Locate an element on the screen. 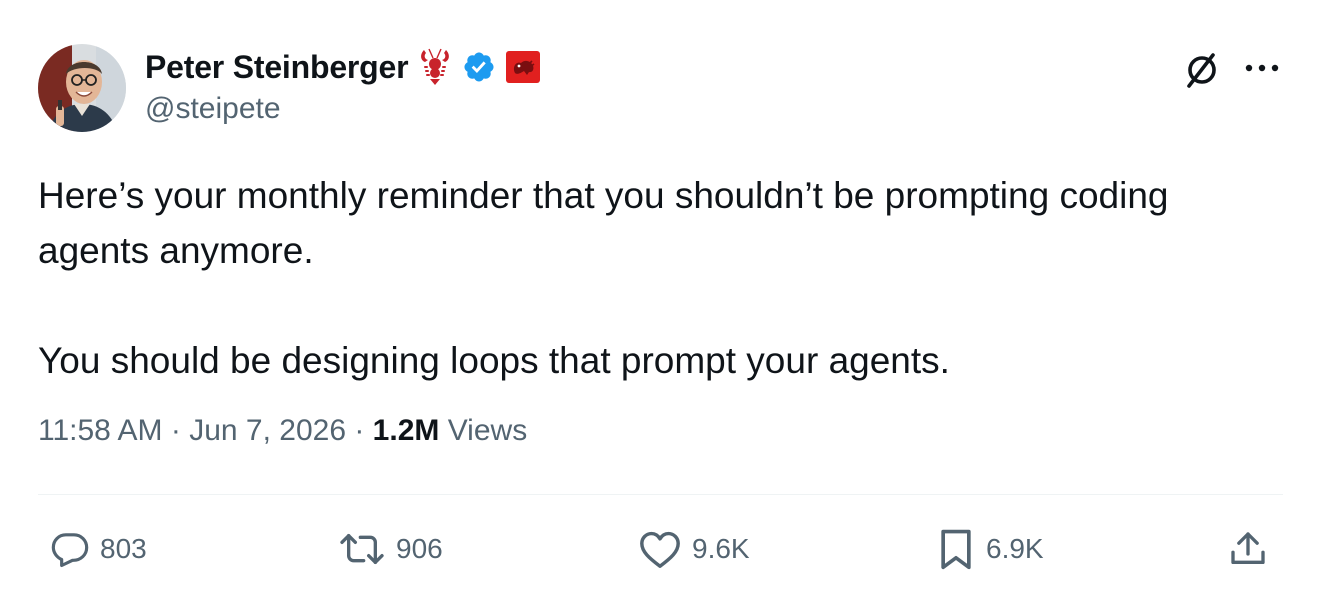 The width and height of the screenshot is (1320, 596). repost-button: 906 is located at coordinates (390, 549).